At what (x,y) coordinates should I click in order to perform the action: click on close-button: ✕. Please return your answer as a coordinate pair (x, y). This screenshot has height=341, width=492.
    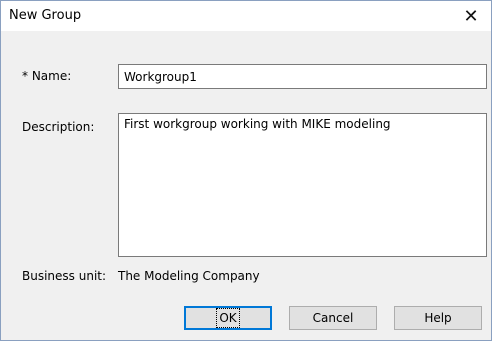
    Looking at the image, I should click on (471, 16).